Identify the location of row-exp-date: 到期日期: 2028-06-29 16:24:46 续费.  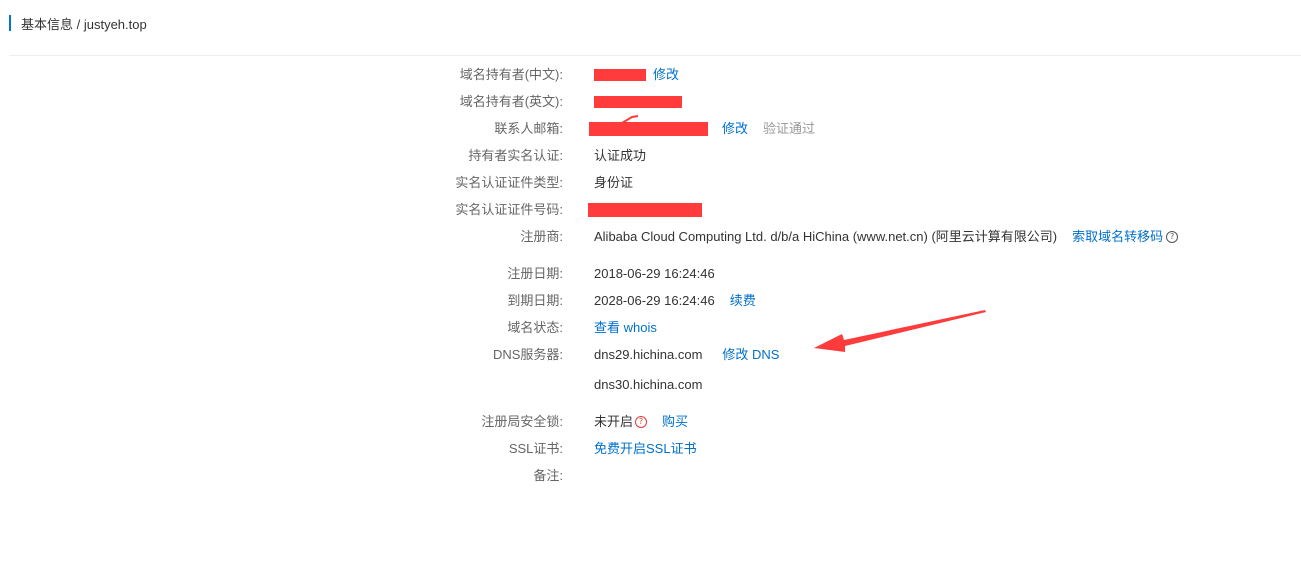
(650, 301).